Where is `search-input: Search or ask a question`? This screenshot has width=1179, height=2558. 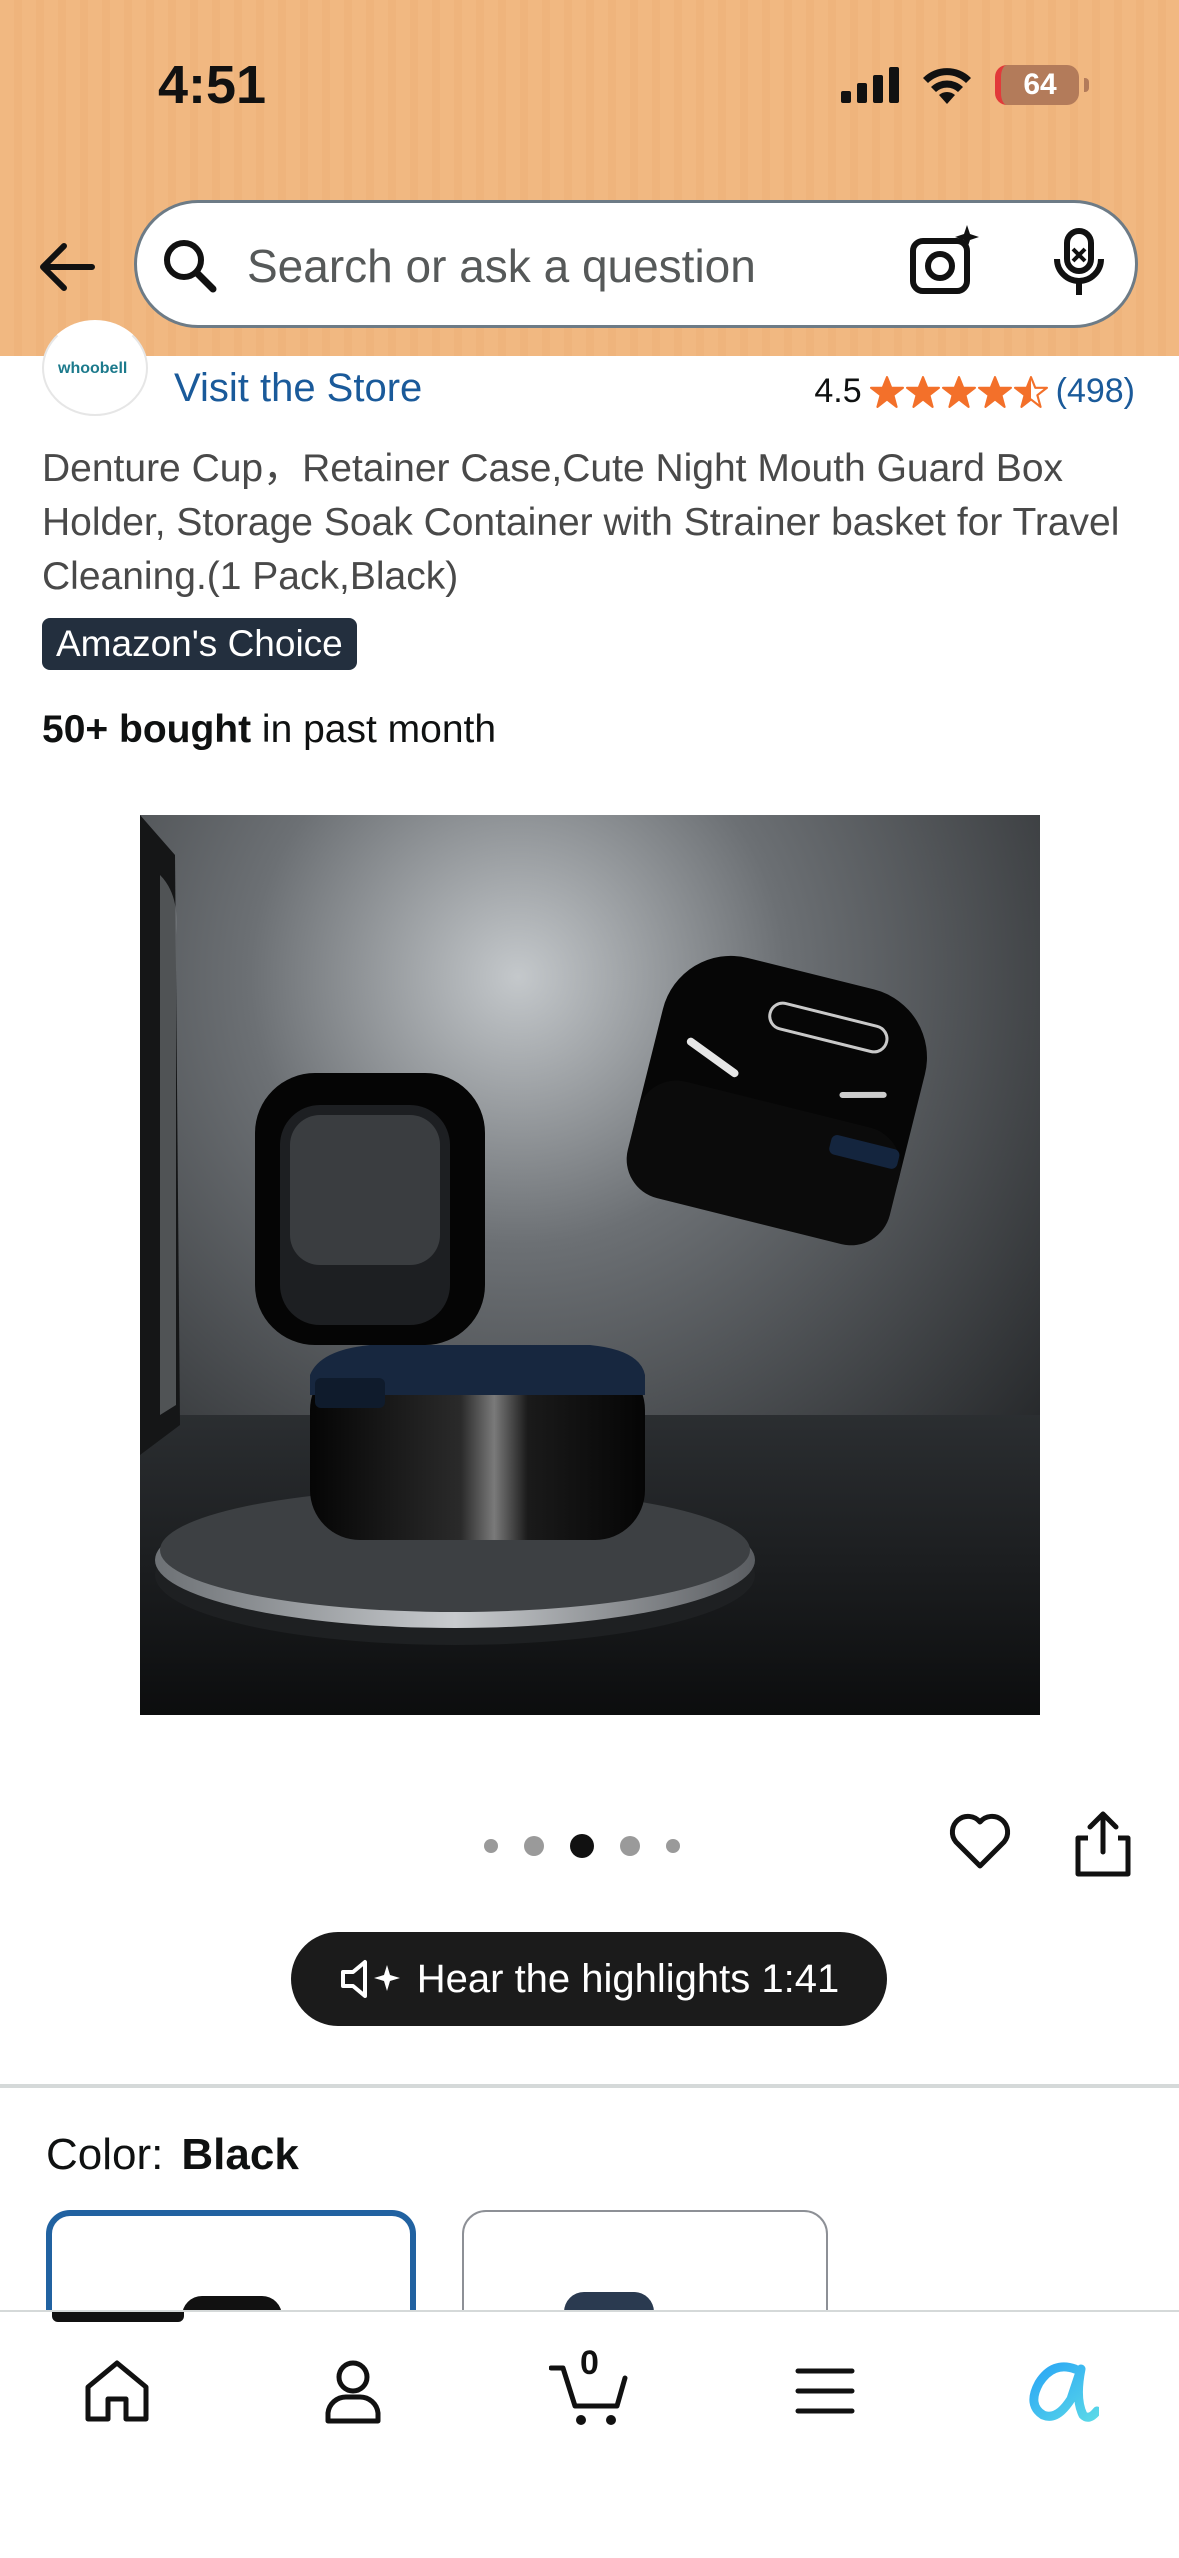 search-input: Search or ask a question is located at coordinates (636, 264).